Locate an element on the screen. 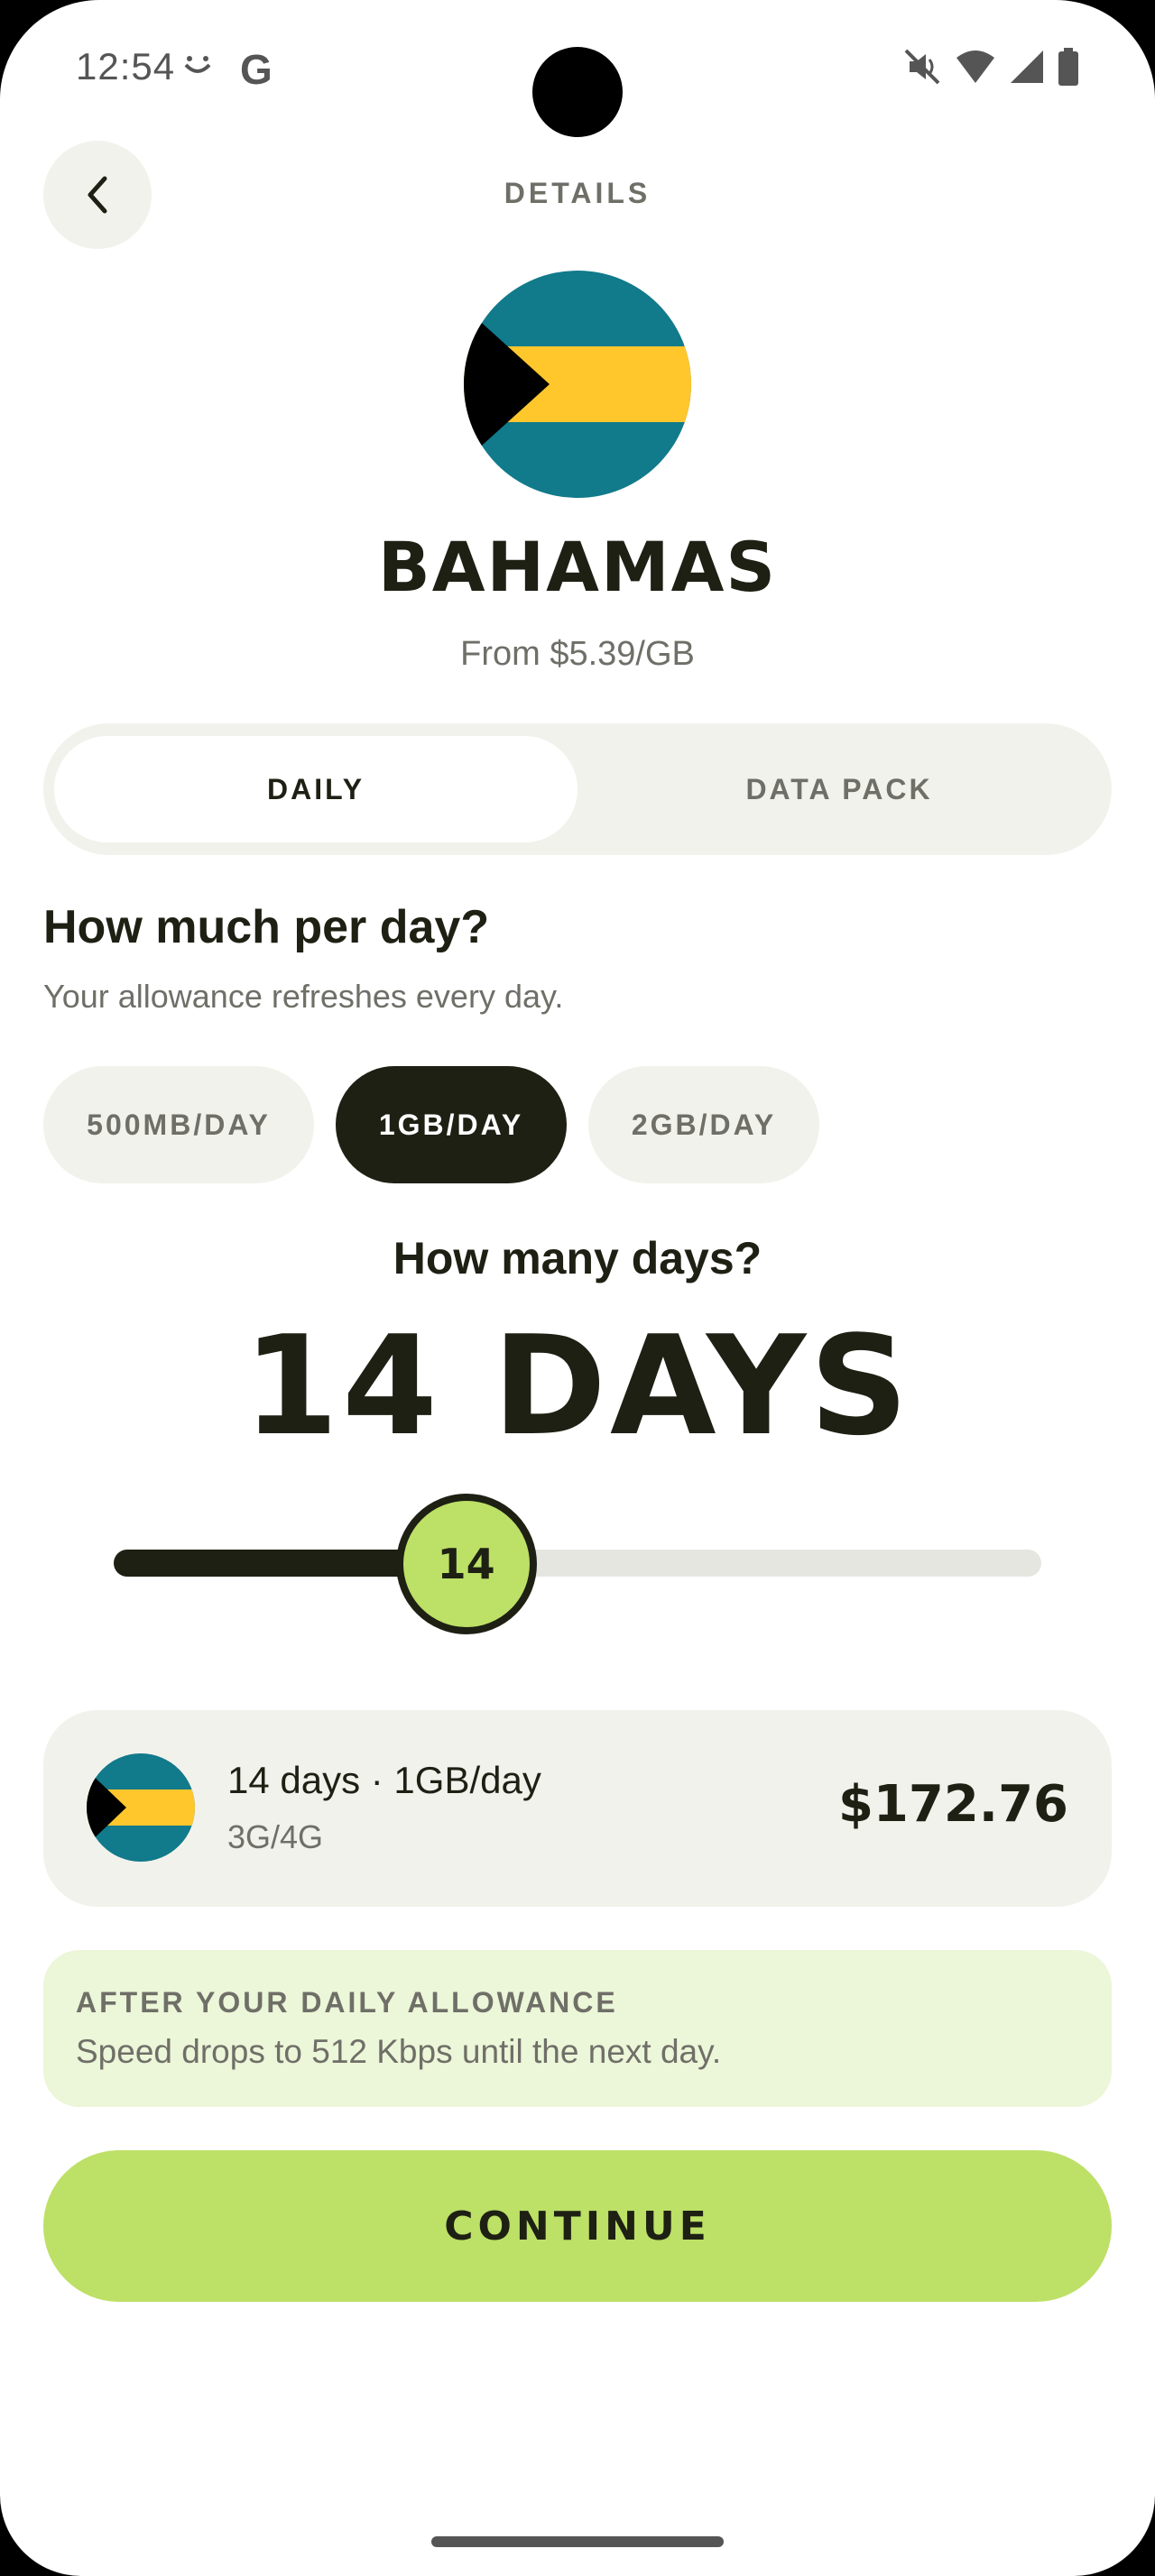 This screenshot has height=2576, width=1155. smile-icon is located at coordinates (197, 64).